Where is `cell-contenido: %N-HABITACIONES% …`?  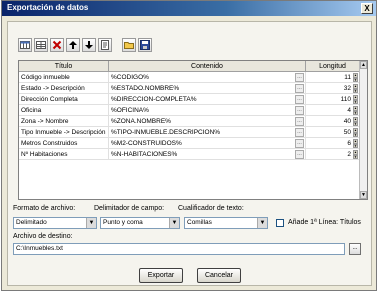
cell-contenido: %N-HABITACIONES% … is located at coordinates (207, 154).